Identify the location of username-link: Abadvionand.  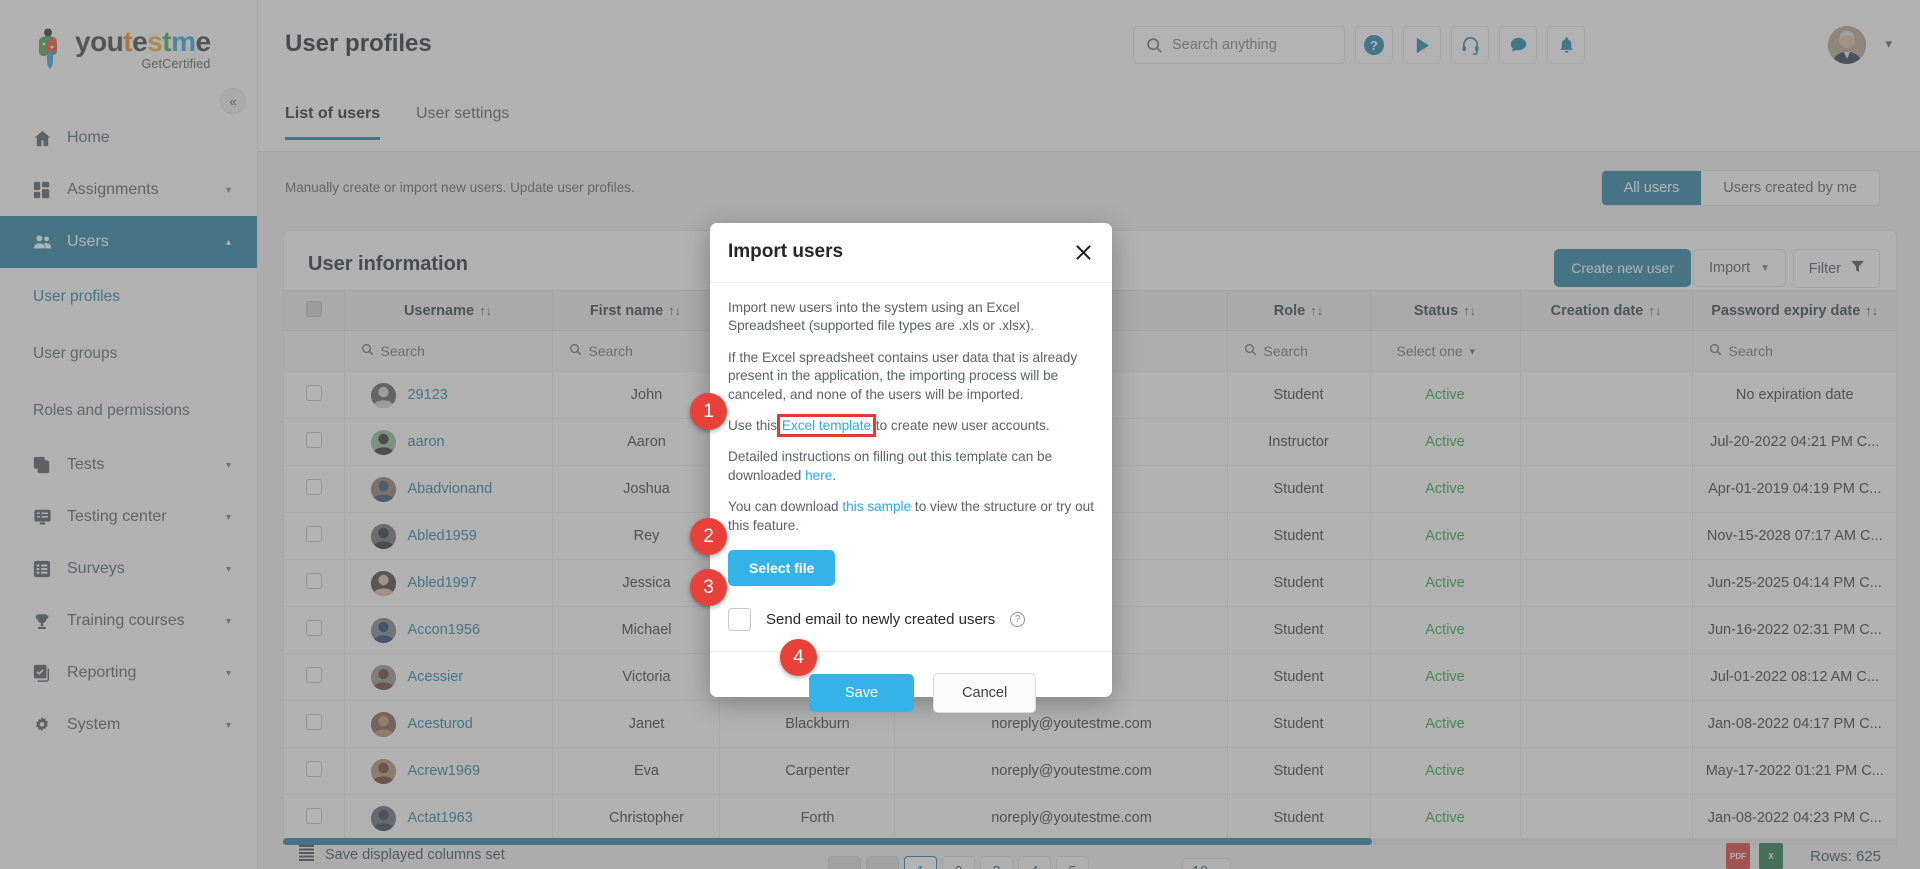
(450, 489).